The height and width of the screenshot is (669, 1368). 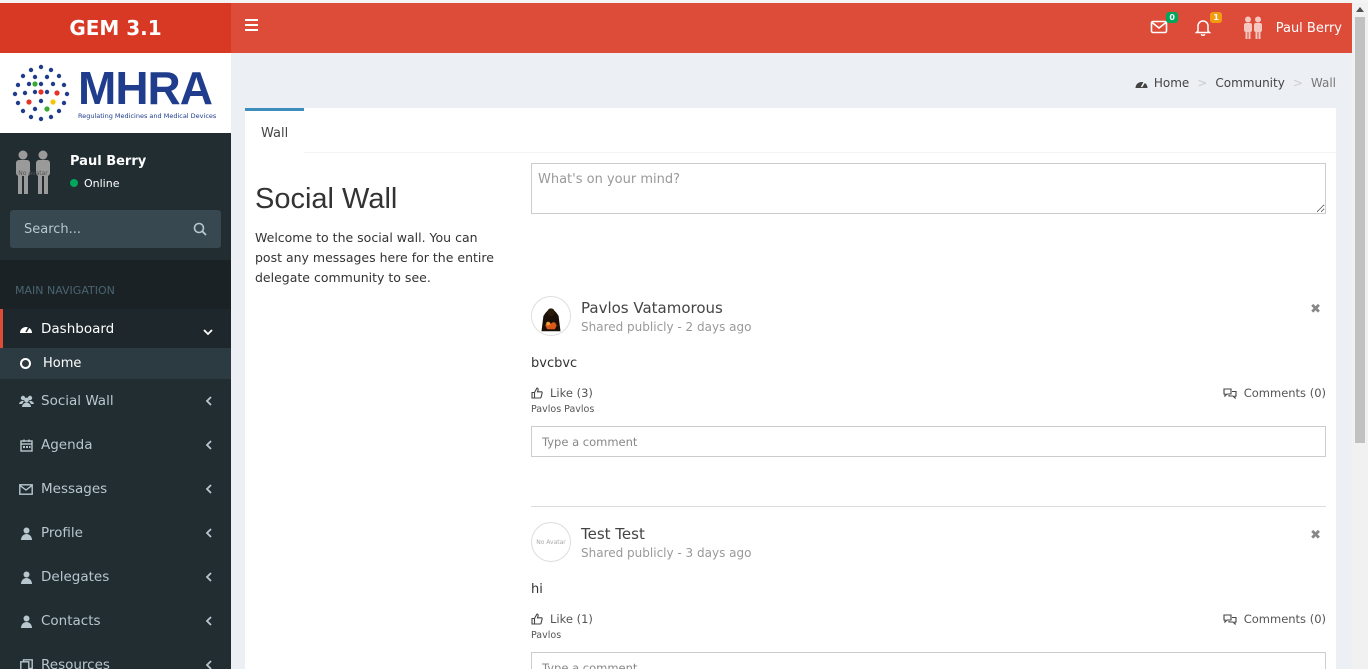 I want to click on tab-bar: Wall, so click(x=790, y=130).